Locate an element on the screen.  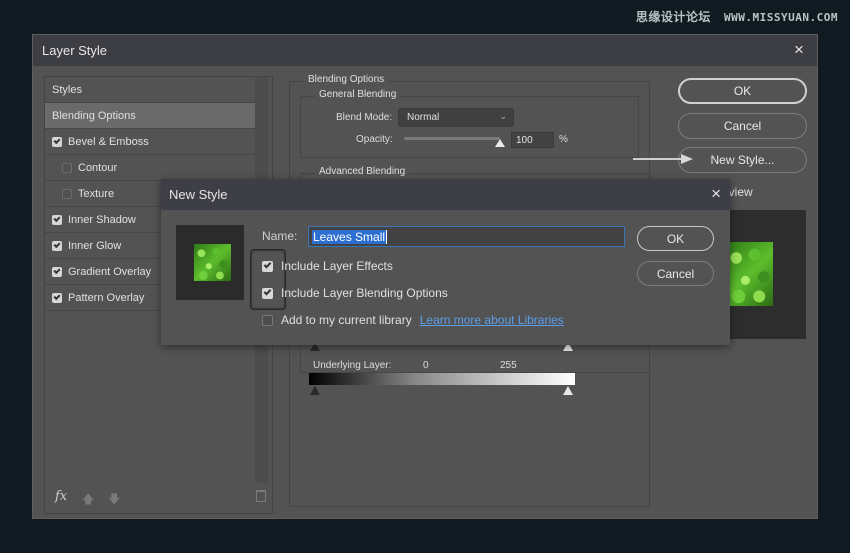
learn-more-link: Learn more about Libraries is located at coordinates (492, 320).